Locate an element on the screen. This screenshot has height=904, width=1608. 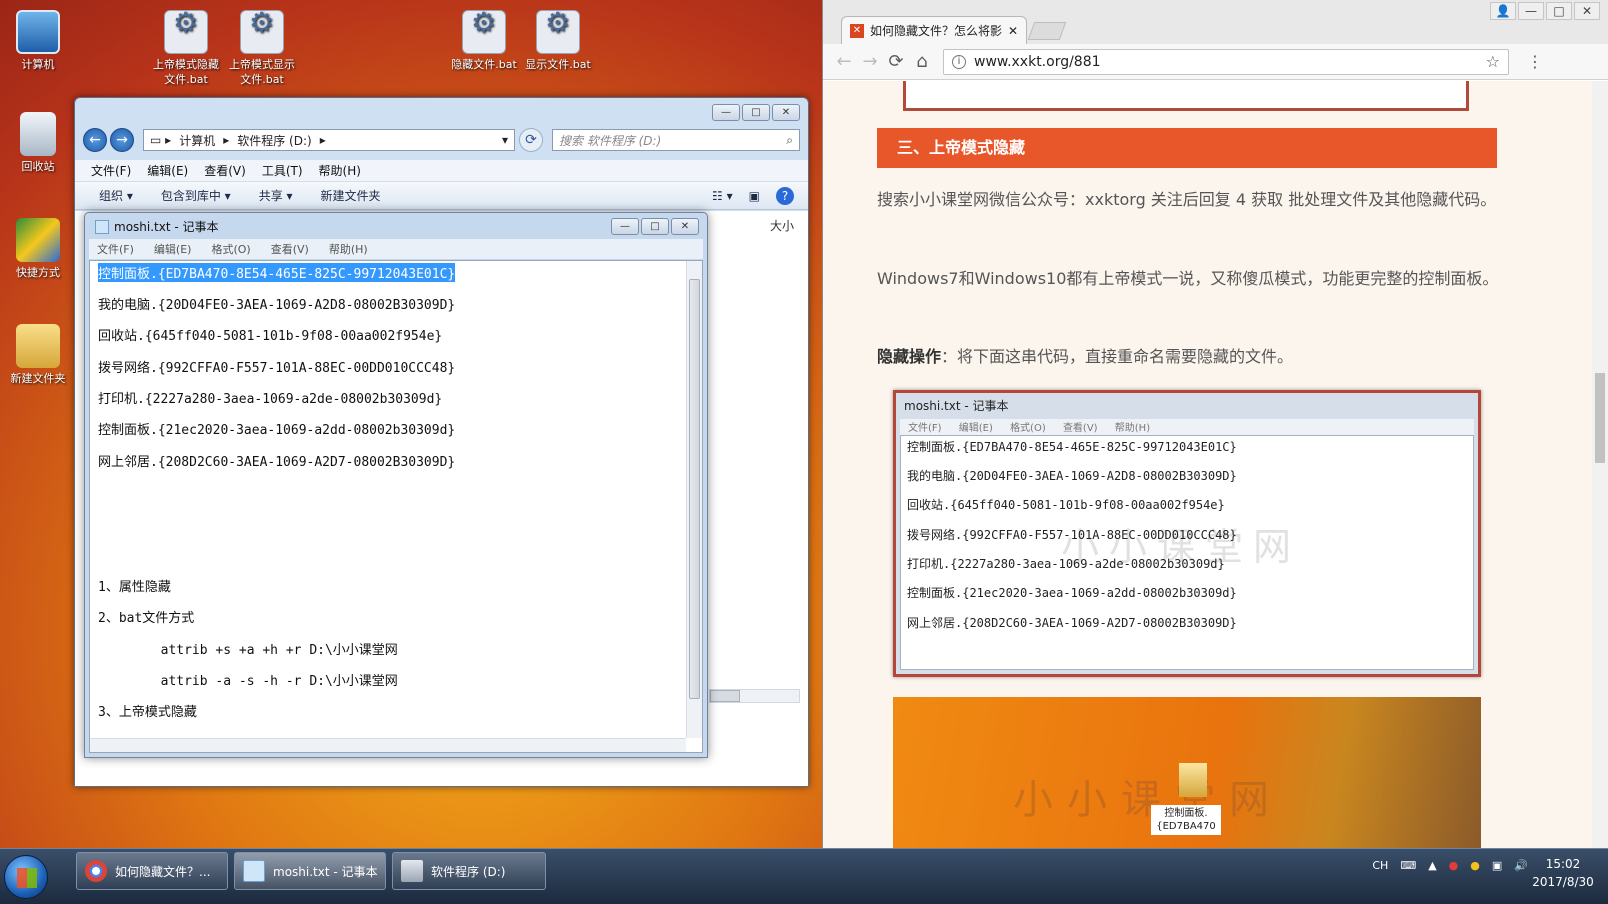
profile-icon: 👤 is located at coordinates (1503, 11).